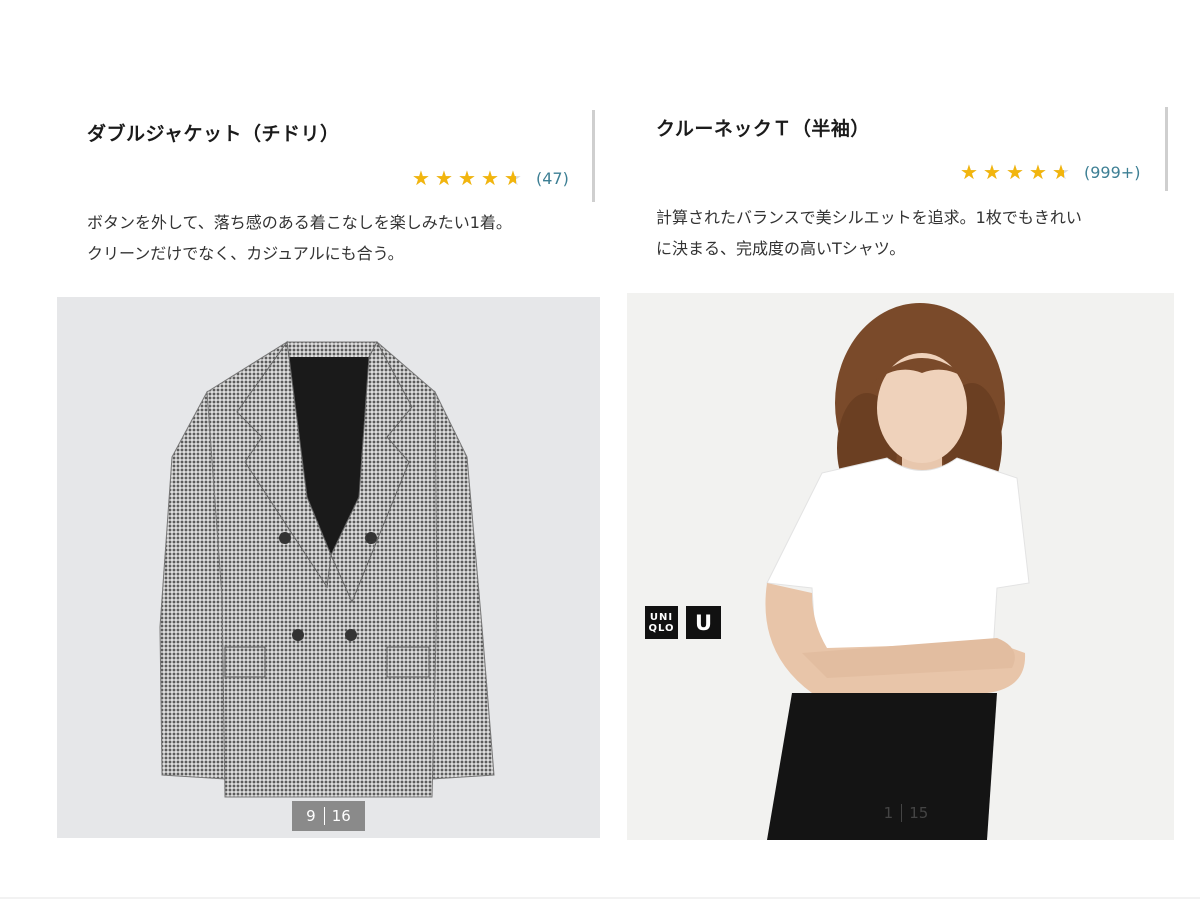 The width and height of the screenshot is (1200, 899). Describe the element at coordinates (919, 813) in the screenshot. I see `pager-total: 15` at that location.